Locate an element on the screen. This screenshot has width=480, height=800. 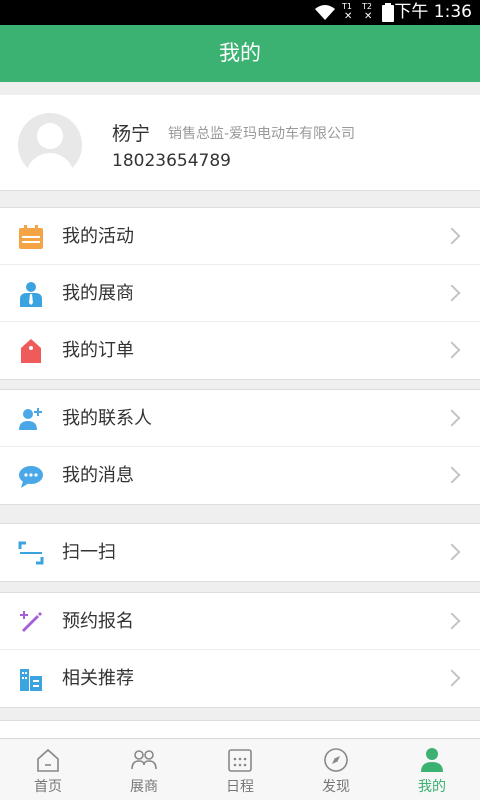
menu-item-messages: 我的消息 is located at coordinates (240, 475).